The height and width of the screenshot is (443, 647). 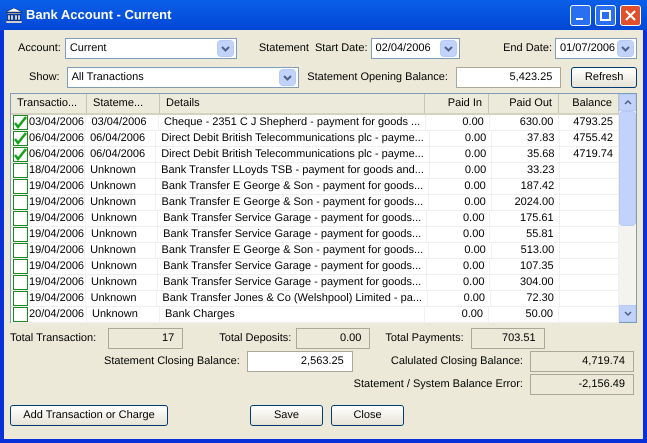 I want to click on close-button, so click(x=630, y=15).